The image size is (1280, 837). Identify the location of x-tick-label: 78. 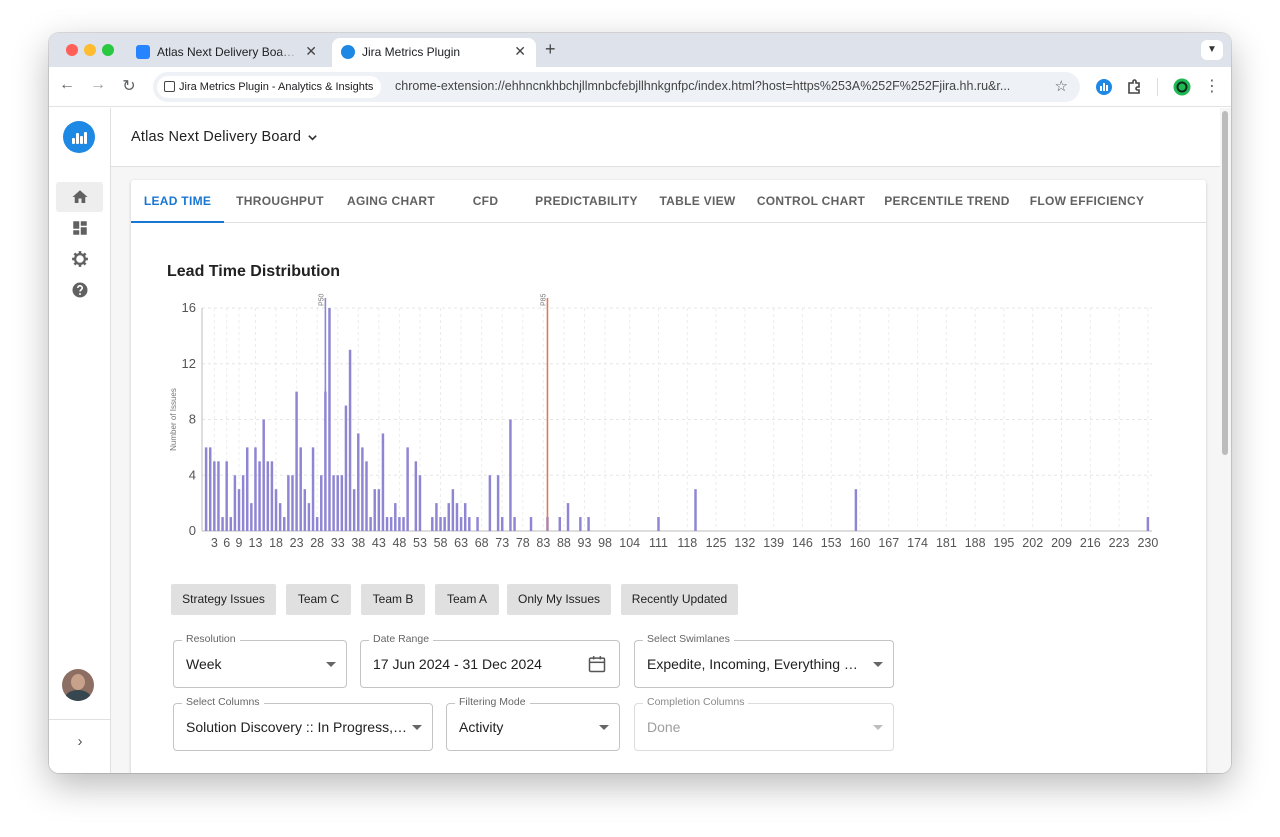
(523, 543).